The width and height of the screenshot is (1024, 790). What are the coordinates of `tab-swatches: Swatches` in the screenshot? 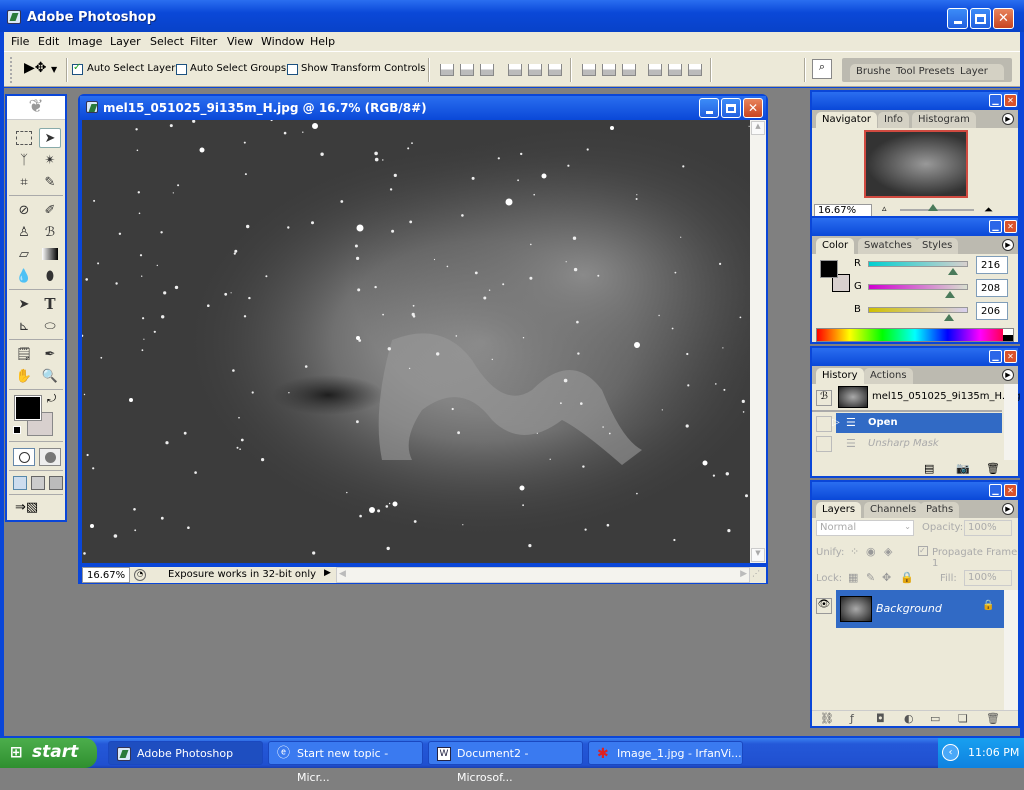 It's located at (888, 246).